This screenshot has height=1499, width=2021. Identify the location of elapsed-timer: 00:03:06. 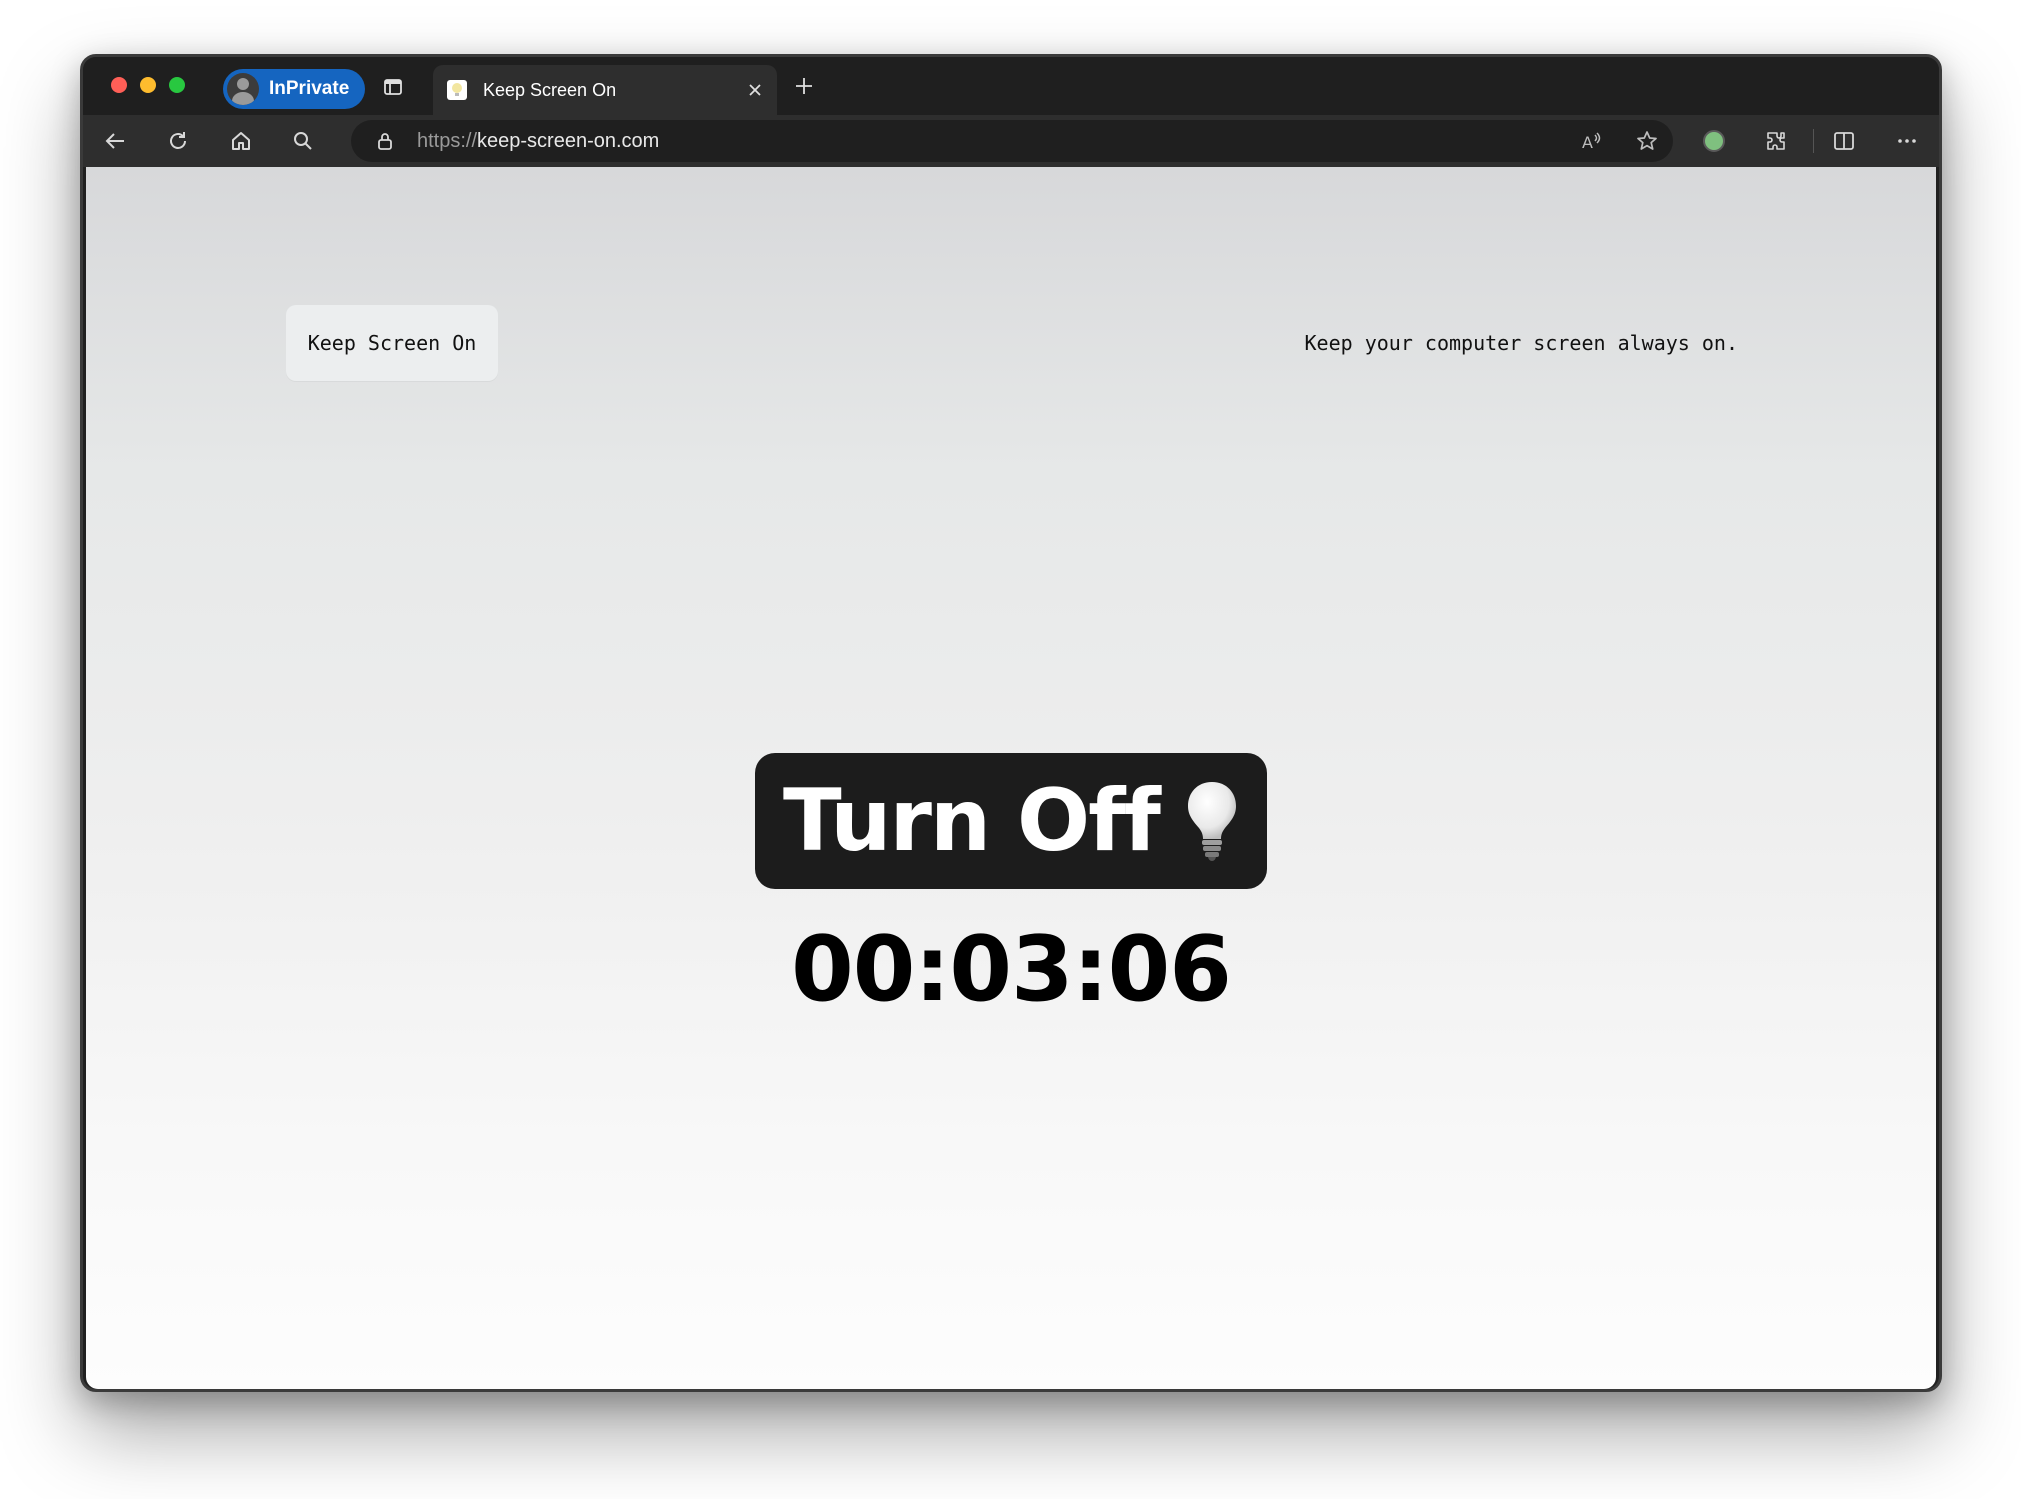
(1011, 969).